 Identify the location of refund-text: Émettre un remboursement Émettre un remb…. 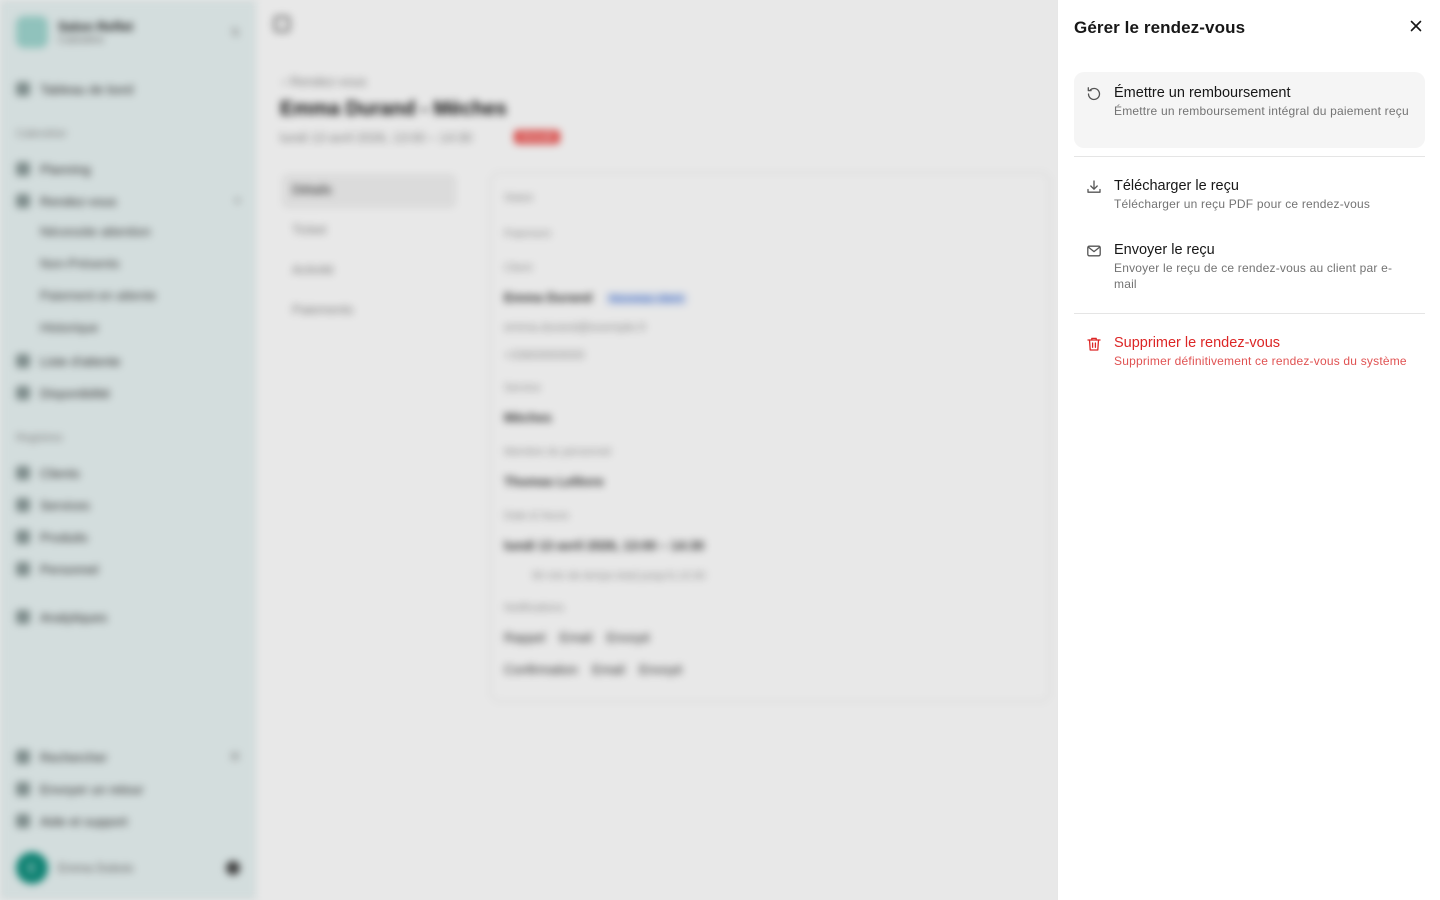
(1261, 101).